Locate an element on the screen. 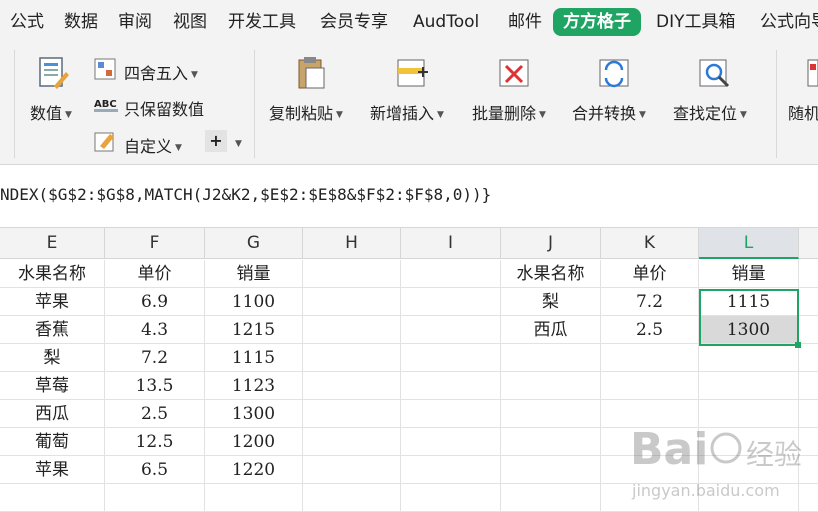  cell-j3: 西瓜 is located at coordinates (551, 330).